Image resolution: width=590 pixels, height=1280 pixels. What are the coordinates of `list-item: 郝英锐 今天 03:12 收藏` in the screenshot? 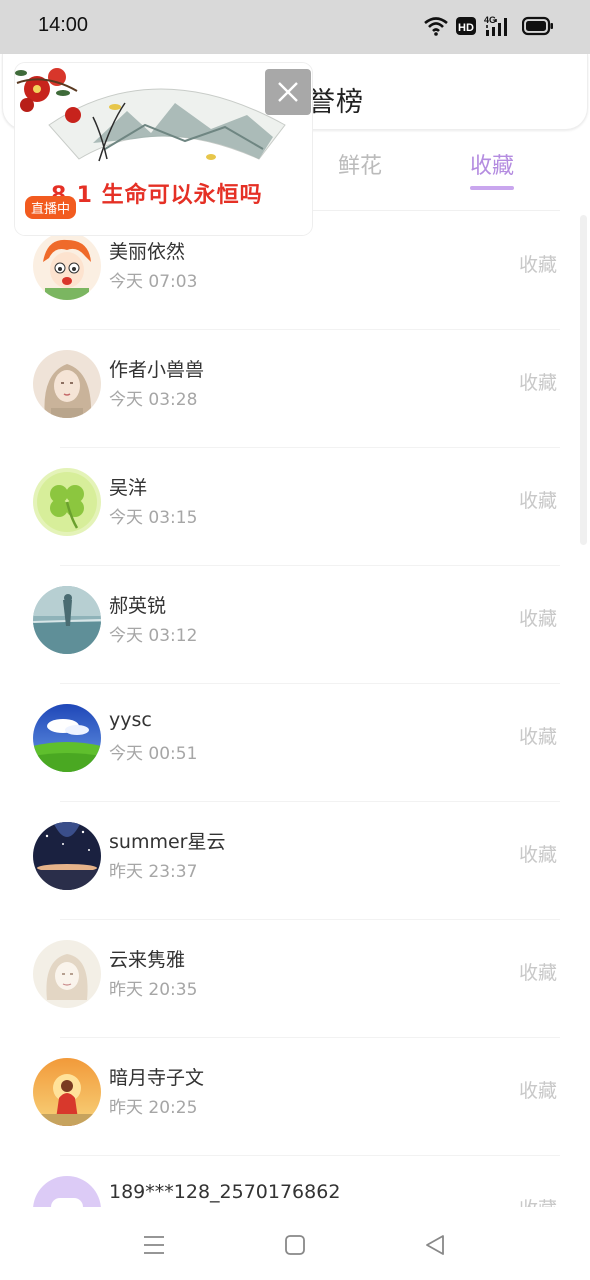 It's located at (295, 625).